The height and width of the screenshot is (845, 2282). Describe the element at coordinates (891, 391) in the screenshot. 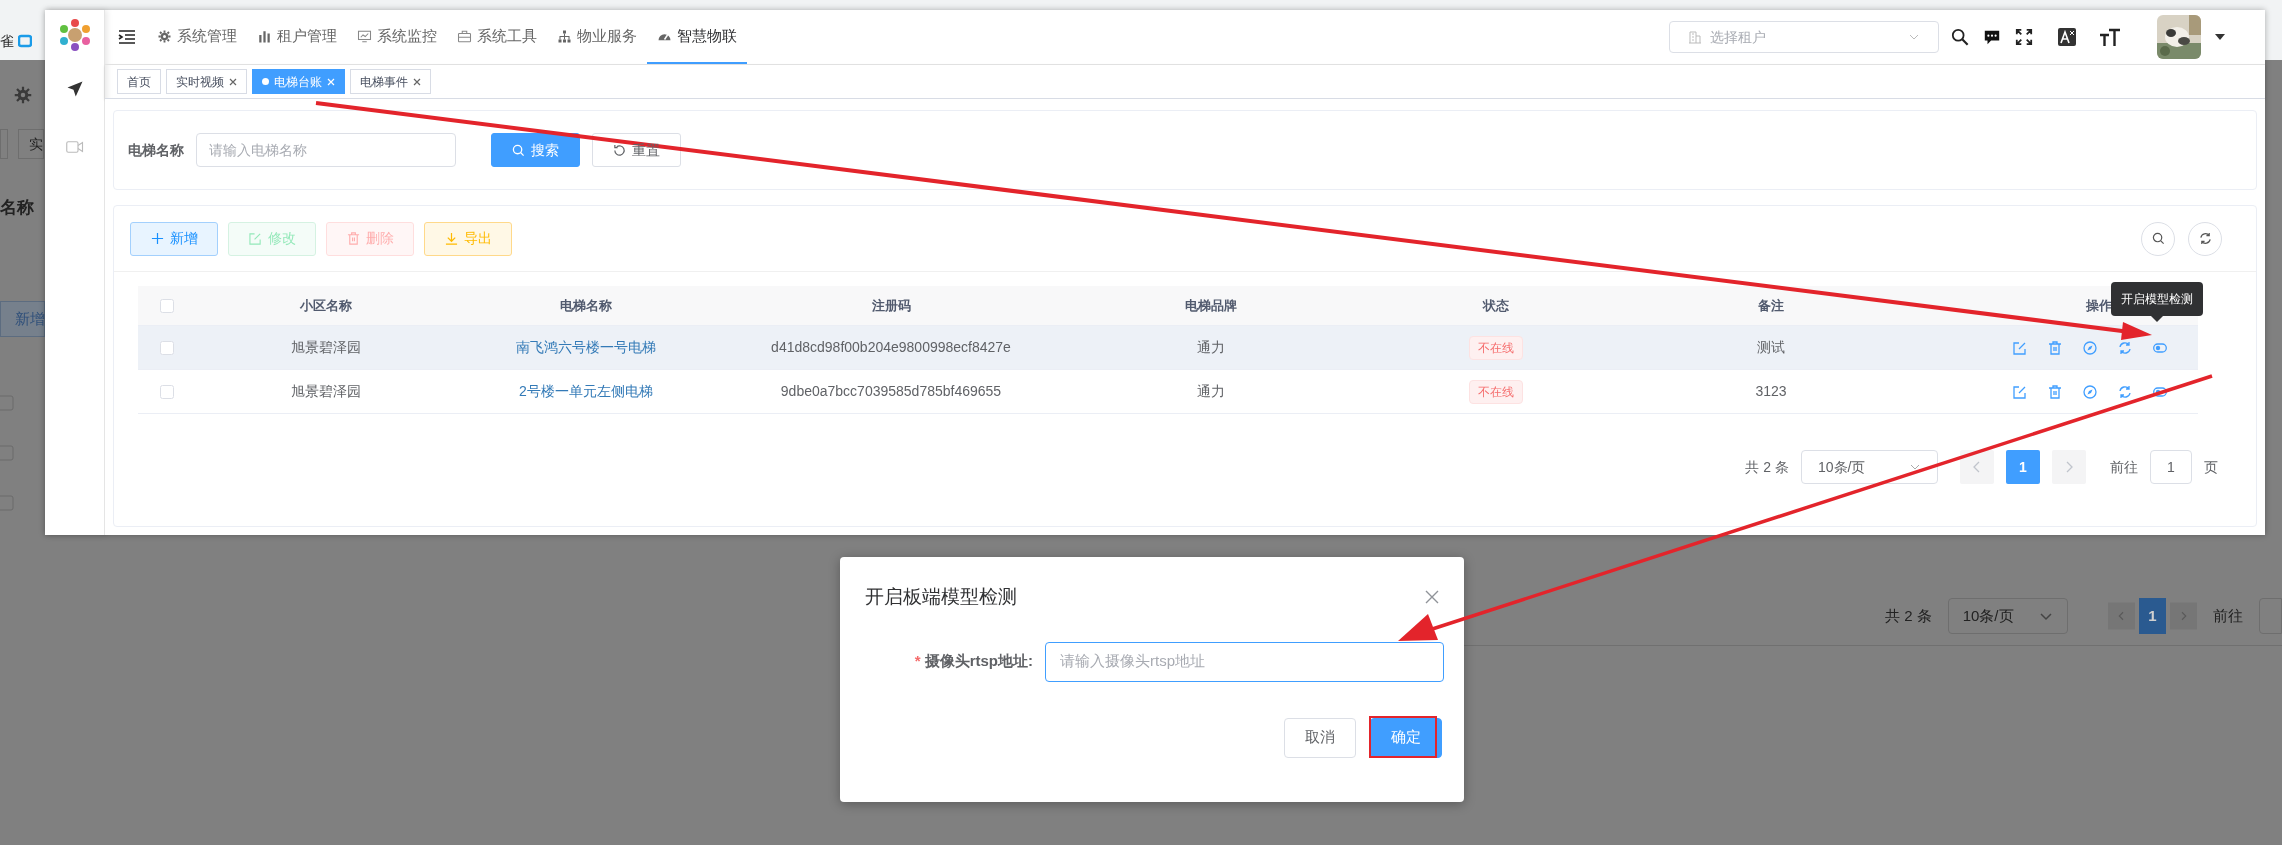

I see `table-cell-text: 9dbe0a7bcc7039585d785bf469655` at that location.